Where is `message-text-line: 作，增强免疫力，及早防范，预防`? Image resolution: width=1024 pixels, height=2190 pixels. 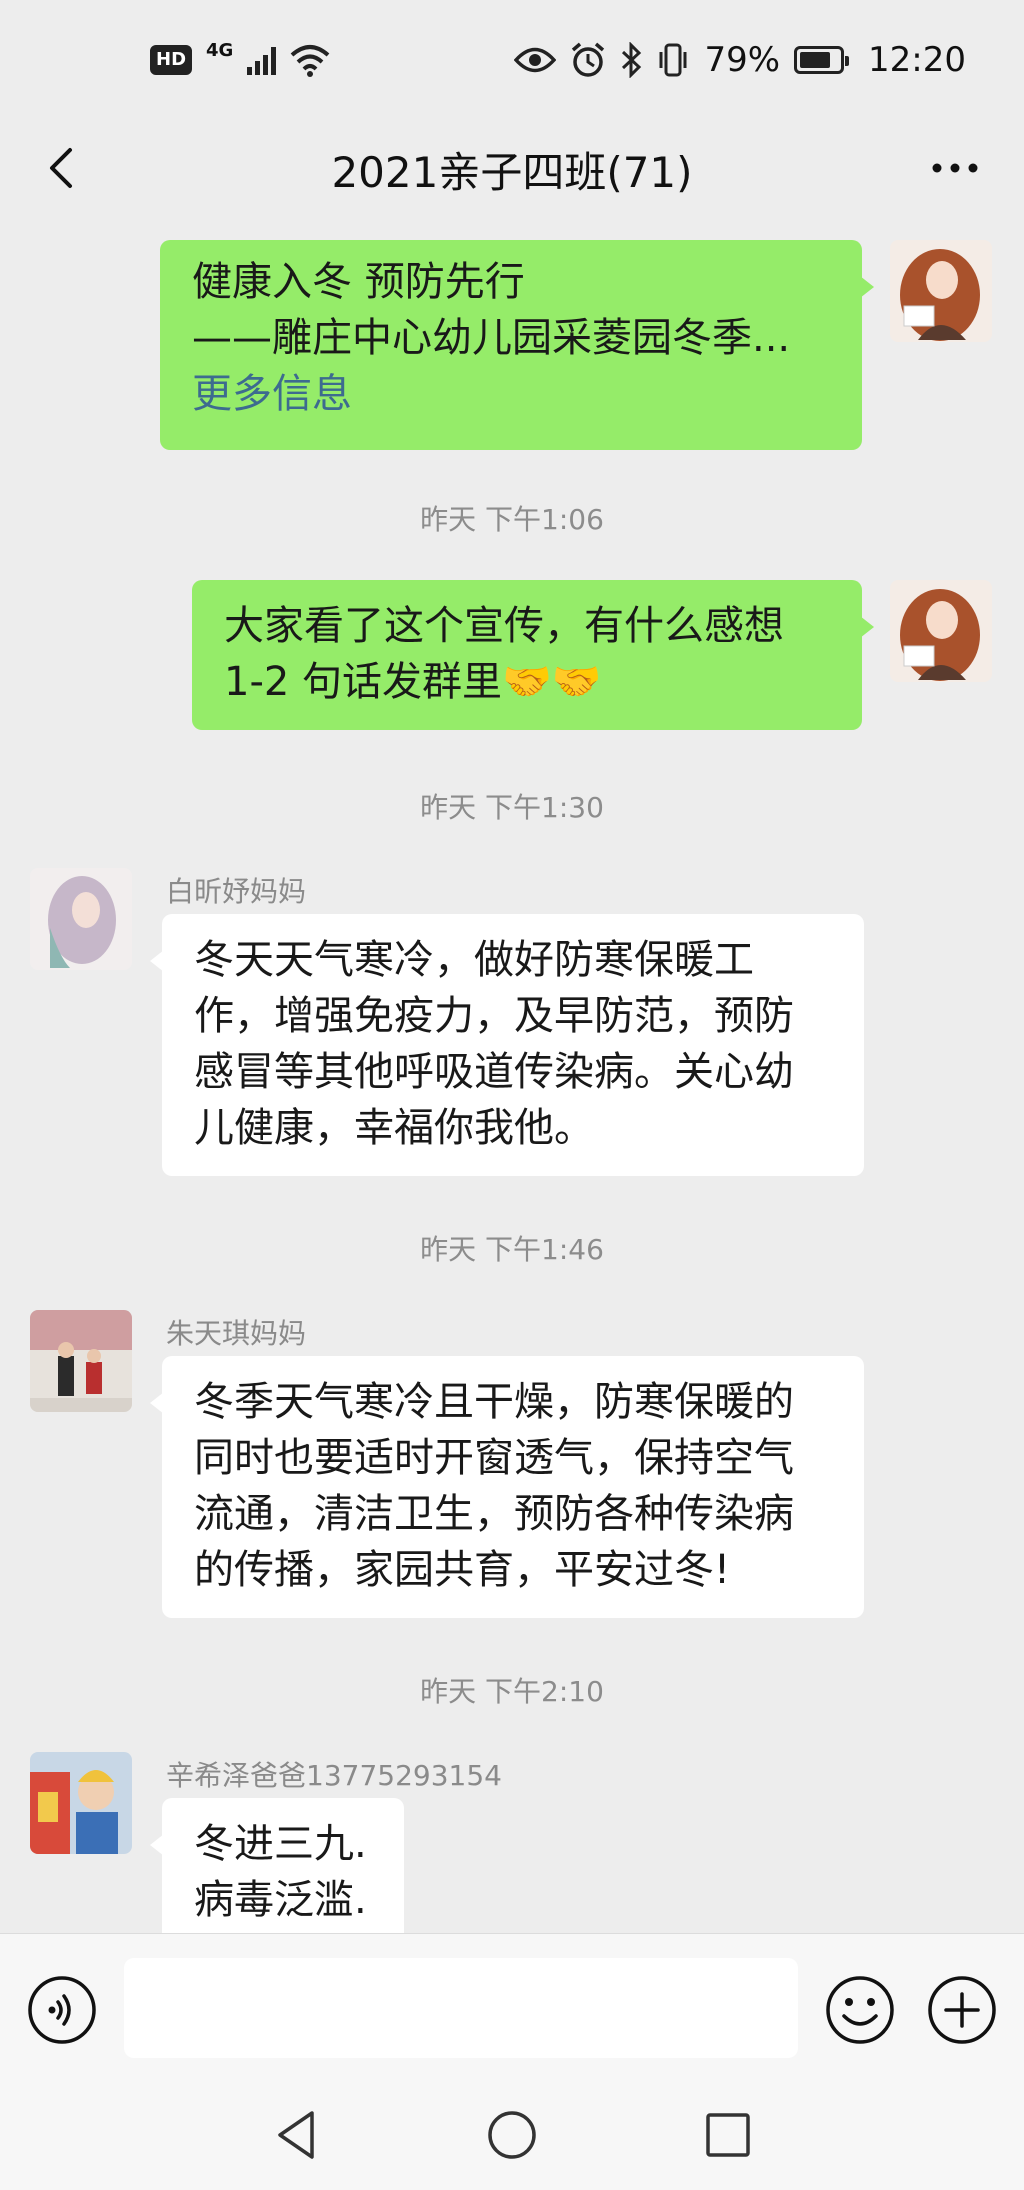
message-text-line: 作，增强免疫力，及早防范，预防 is located at coordinates (494, 1016).